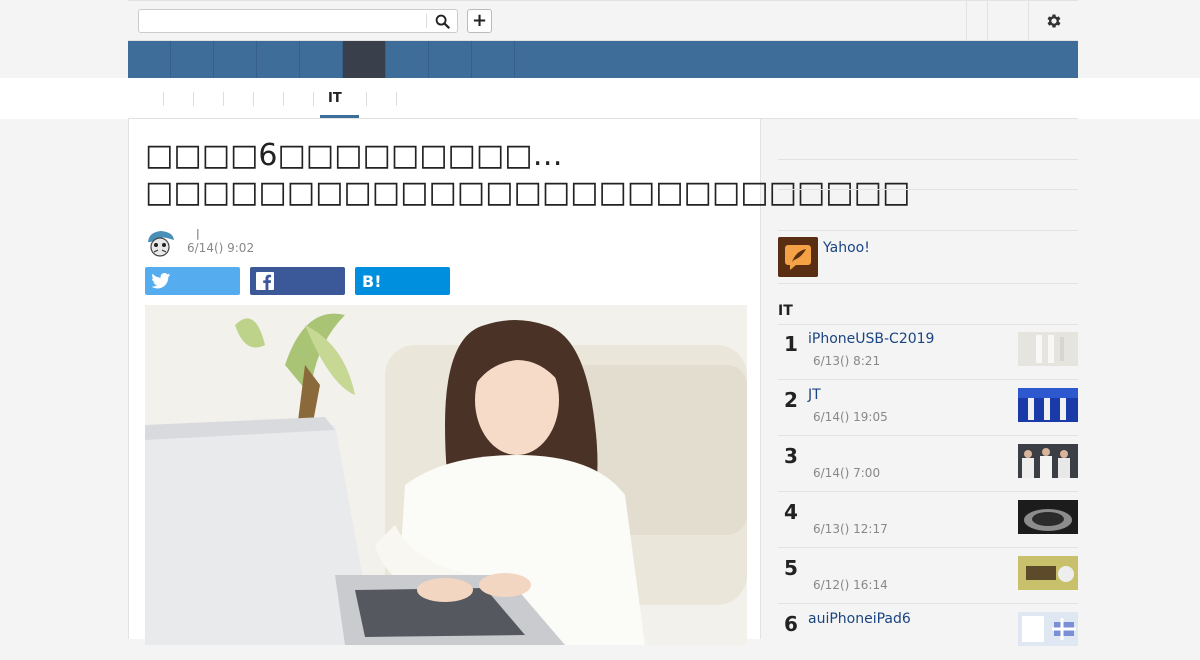 The image size is (1200, 660). Describe the element at coordinates (798, 257) in the screenshot. I see `yahoo-feather-icon` at that location.